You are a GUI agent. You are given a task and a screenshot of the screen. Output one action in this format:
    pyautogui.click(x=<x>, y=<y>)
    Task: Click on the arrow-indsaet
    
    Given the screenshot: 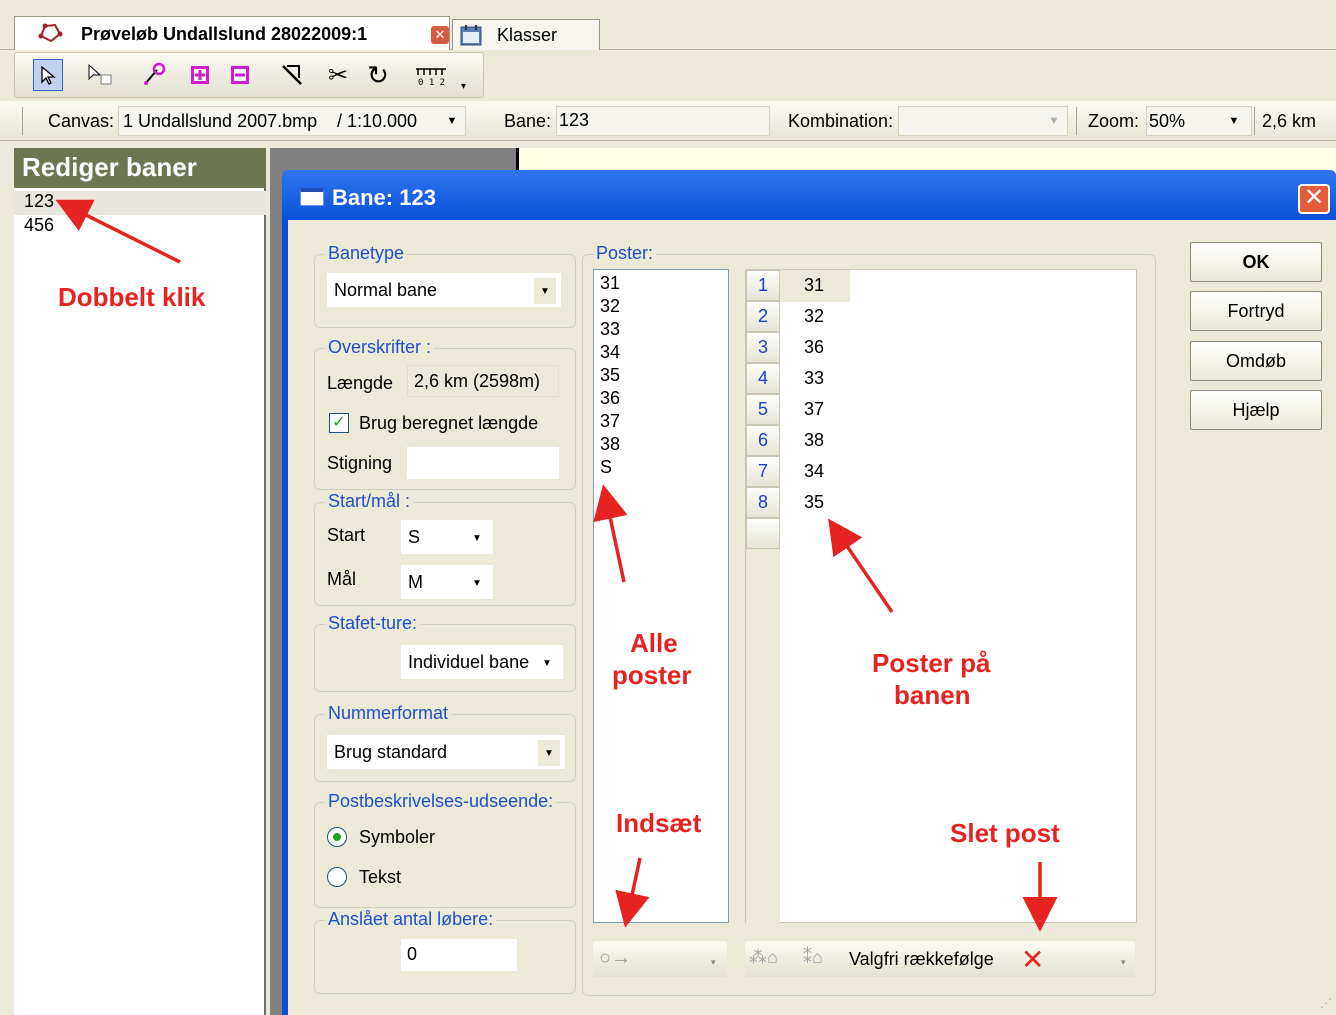 What is the action you would take?
    pyautogui.click(x=632, y=892)
    